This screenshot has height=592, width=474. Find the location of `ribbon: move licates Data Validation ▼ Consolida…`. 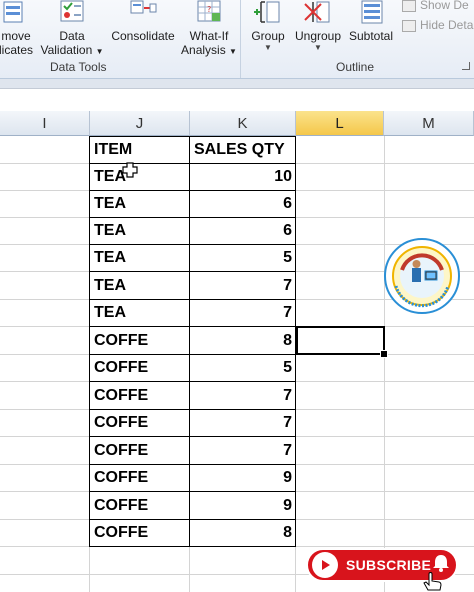

ribbon: move licates Data Validation ▼ Consolida… is located at coordinates (237, 39).